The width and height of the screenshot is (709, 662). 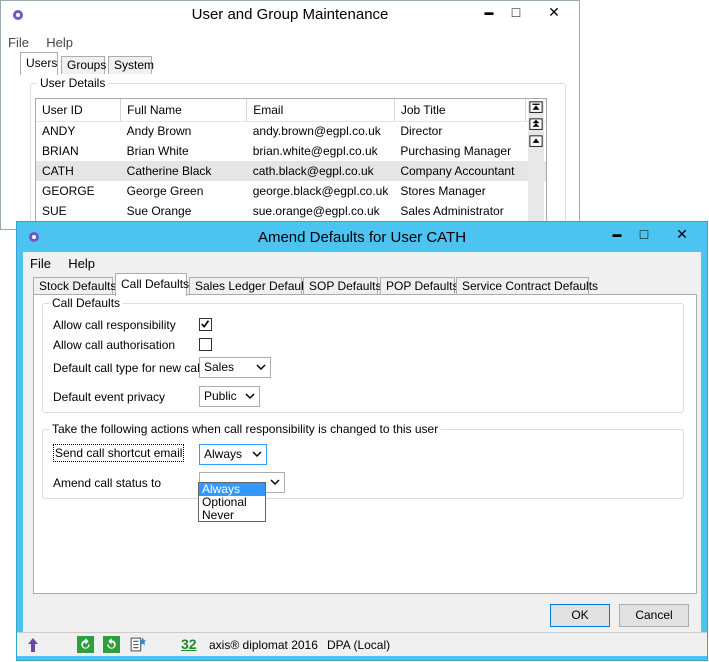 What do you see at coordinates (362, 264) in the screenshot?
I see `dialog-menubar: File Help` at bounding box center [362, 264].